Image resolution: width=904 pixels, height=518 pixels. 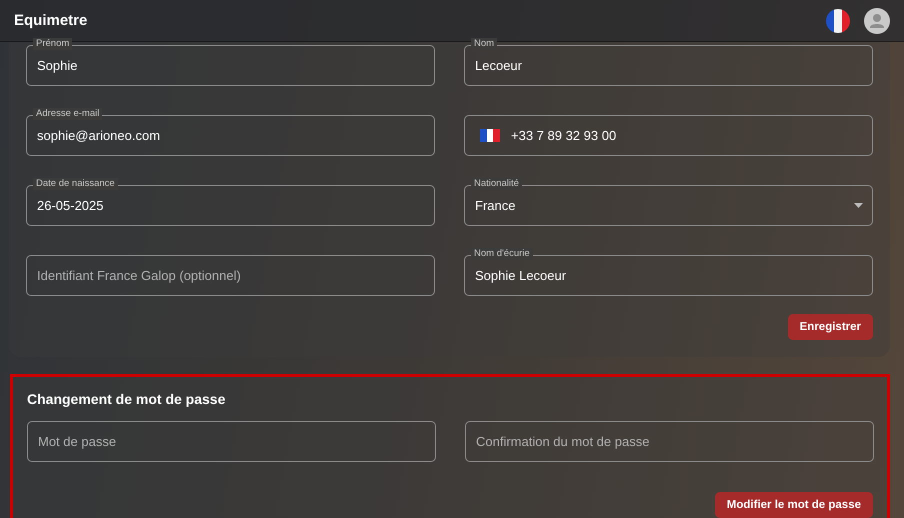 What do you see at coordinates (793, 505) in the screenshot?
I see `change-password-button: Modifier le mot de passe` at bounding box center [793, 505].